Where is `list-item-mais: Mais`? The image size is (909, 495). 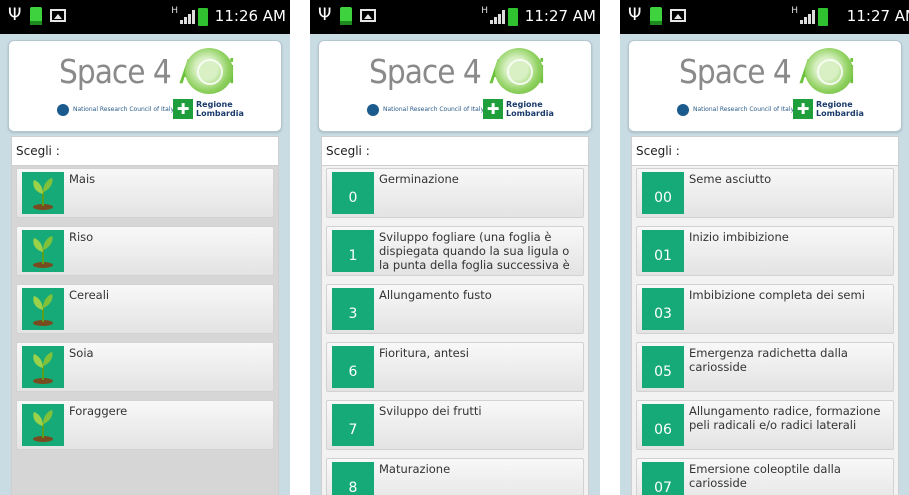
list-item-mais: Mais is located at coordinates (145, 193).